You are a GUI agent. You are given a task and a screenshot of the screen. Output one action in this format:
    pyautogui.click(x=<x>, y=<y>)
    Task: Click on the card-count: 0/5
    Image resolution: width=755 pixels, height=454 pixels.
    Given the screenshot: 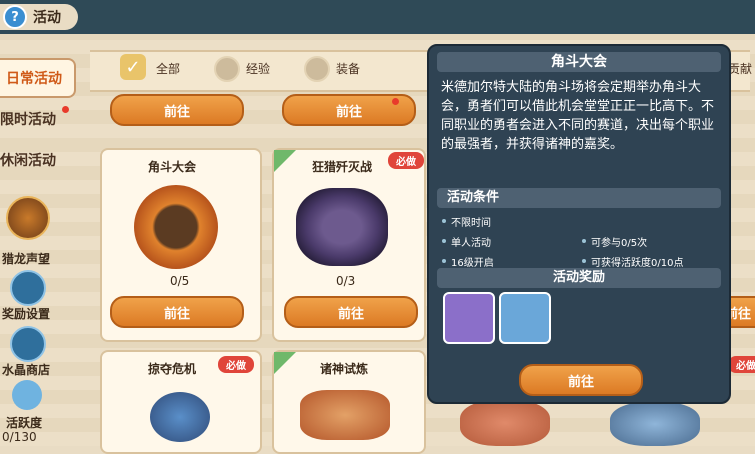 What is the action you would take?
    pyautogui.click(x=180, y=281)
    